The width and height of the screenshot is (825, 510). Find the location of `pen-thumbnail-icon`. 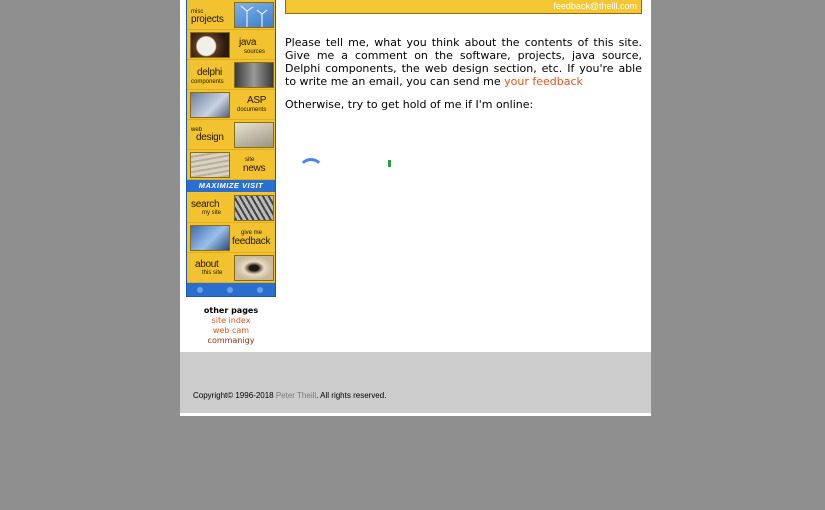

pen-thumbnail-icon is located at coordinates (210, 105).